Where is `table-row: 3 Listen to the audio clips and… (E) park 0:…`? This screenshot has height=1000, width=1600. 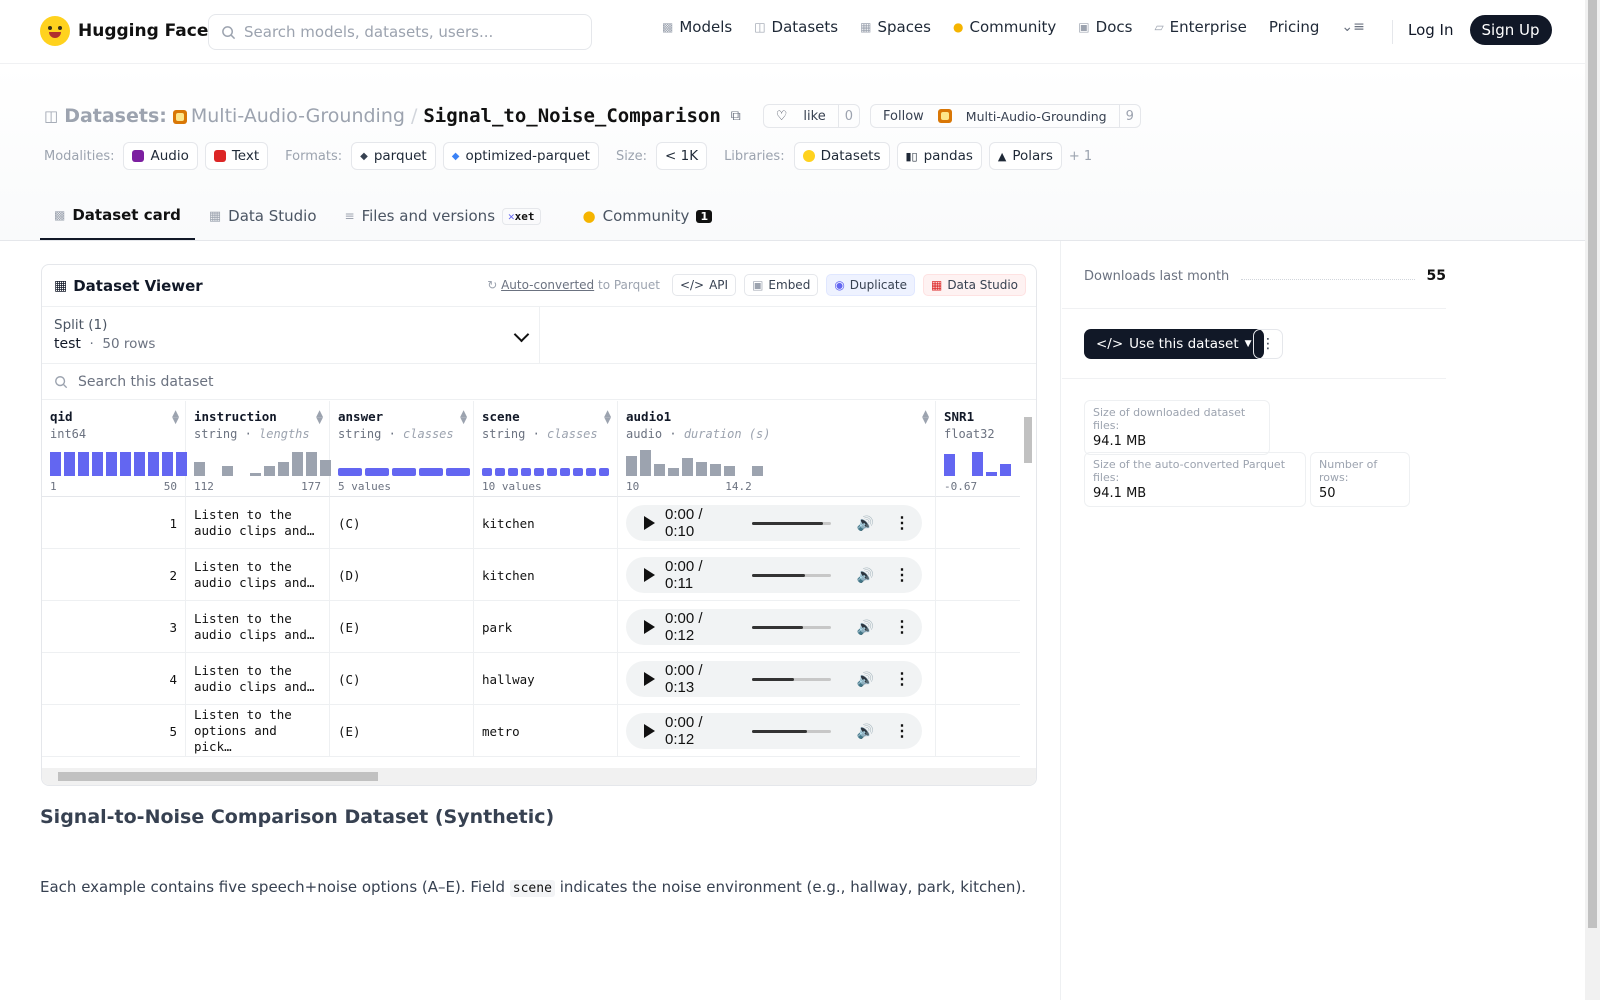
table-row: 3 Listen to the audio clips and… (E) park 0:… is located at coordinates (531, 627).